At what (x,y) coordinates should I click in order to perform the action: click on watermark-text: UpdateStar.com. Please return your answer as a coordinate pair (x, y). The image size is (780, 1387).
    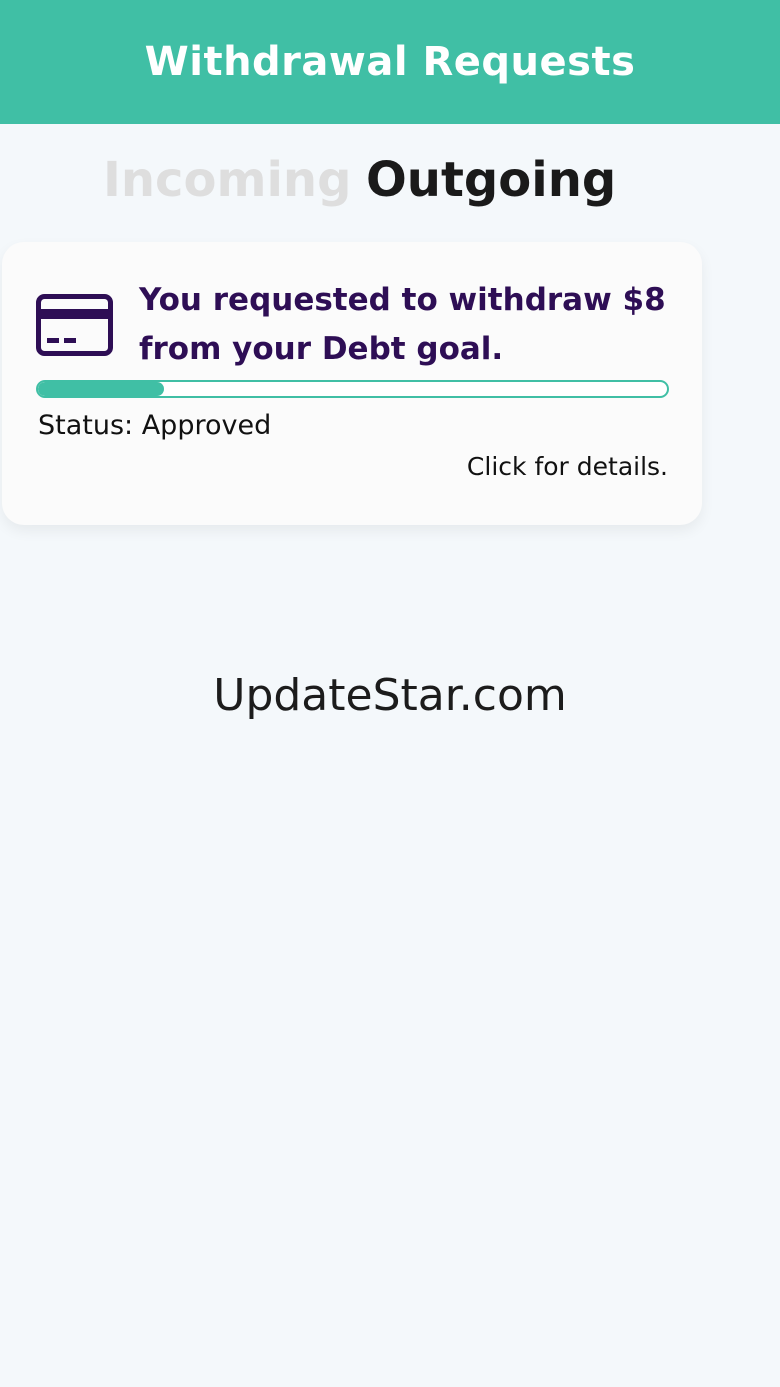
    Looking at the image, I should click on (390, 695).